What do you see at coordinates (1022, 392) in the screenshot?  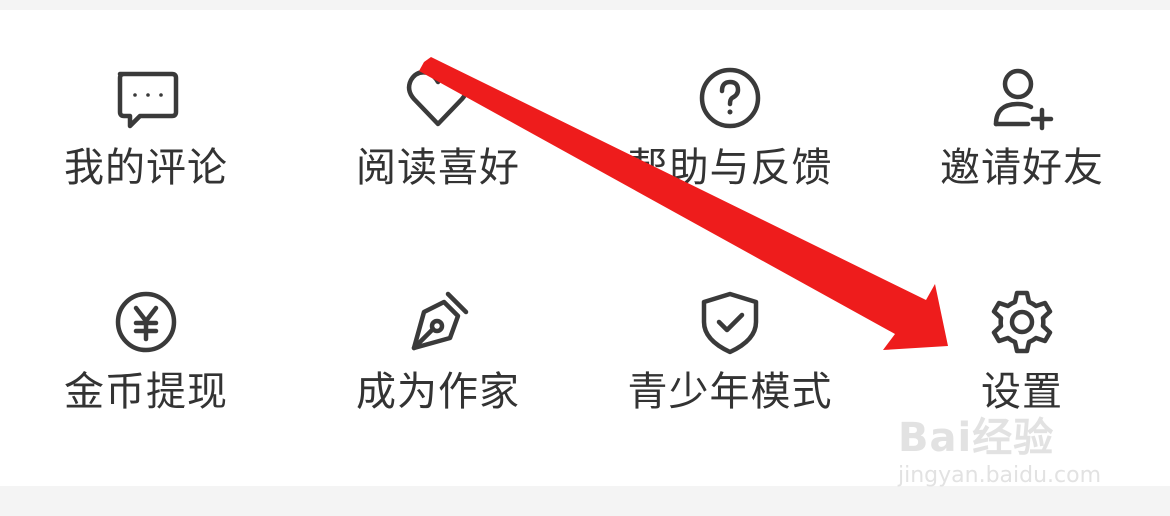 I see `menu-item-label: 设置` at bounding box center [1022, 392].